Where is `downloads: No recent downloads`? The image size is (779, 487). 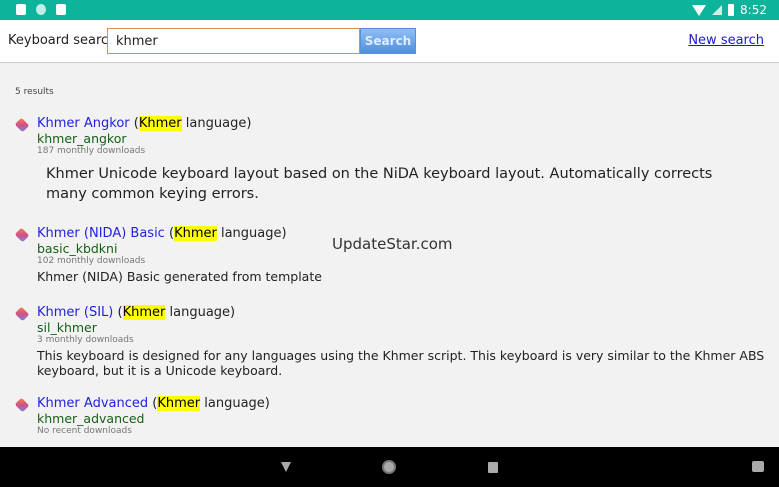
downloads: No recent downloads is located at coordinates (84, 431).